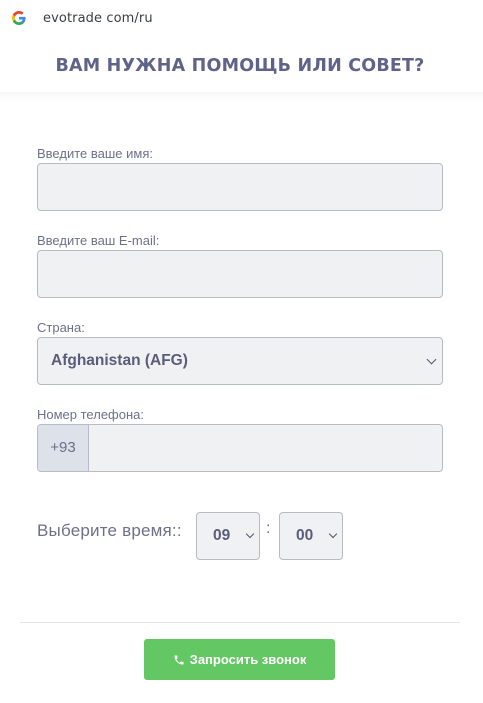 This screenshot has height=703, width=483. What do you see at coordinates (63, 448) in the screenshot?
I see `phone-prefix: +93` at bounding box center [63, 448].